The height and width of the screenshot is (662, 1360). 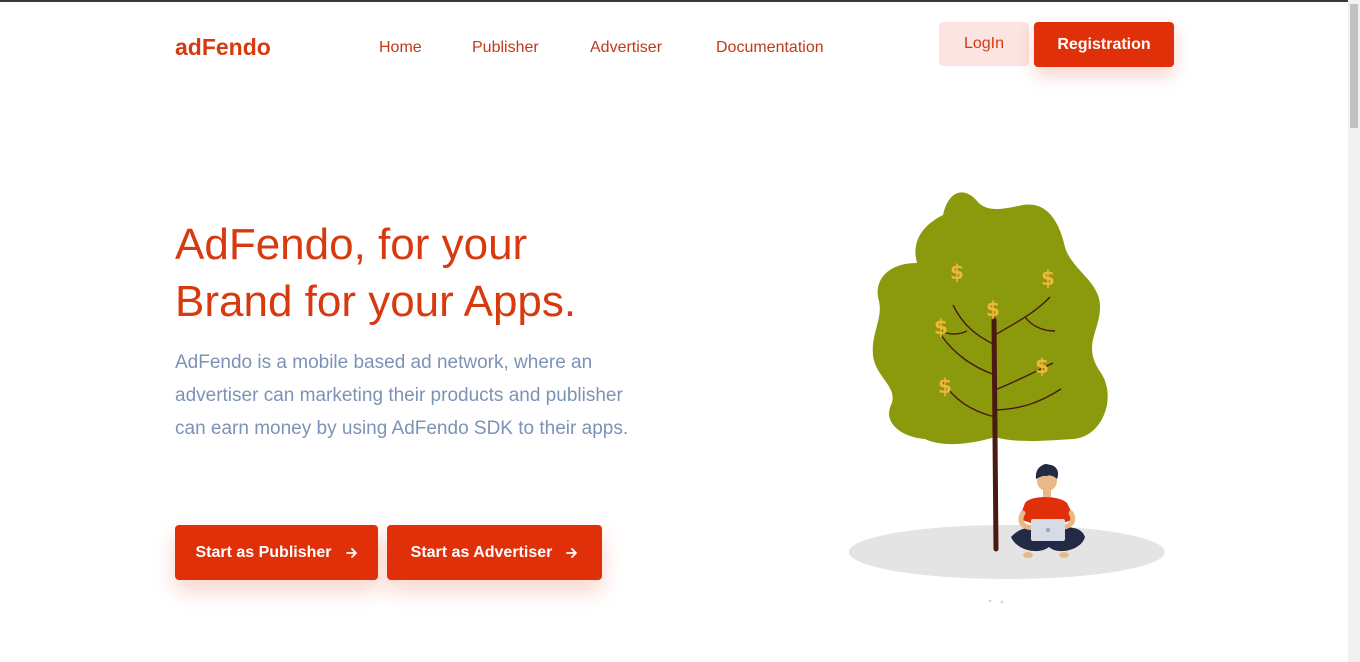 I want to click on nav-home: Home, so click(x=400, y=48).